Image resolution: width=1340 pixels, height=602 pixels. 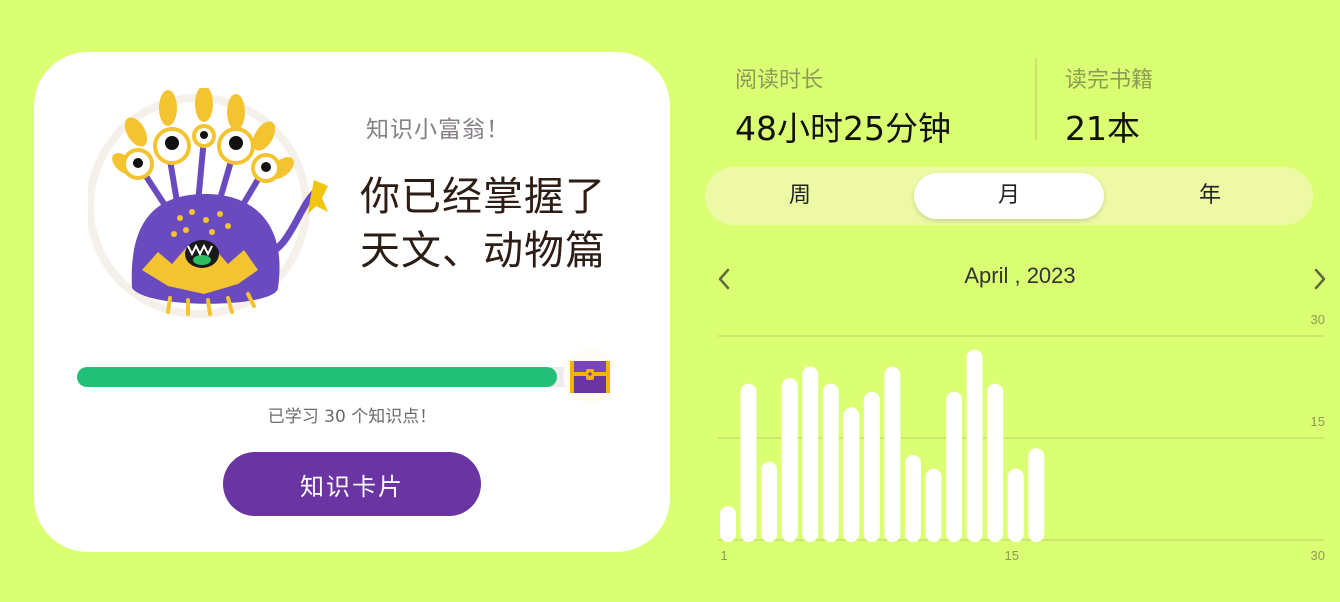 What do you see at coordinates (726, 279) in the screenshot?
I see `chevron-left-icon` at bounding box center [726, 279].